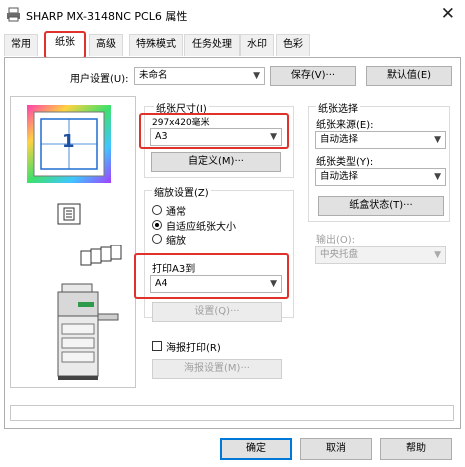 Image resolution: width=465 pixels, height=467 pixels. I want to click on paper-source-label: 纸张来源(E):, so click(345, 125).